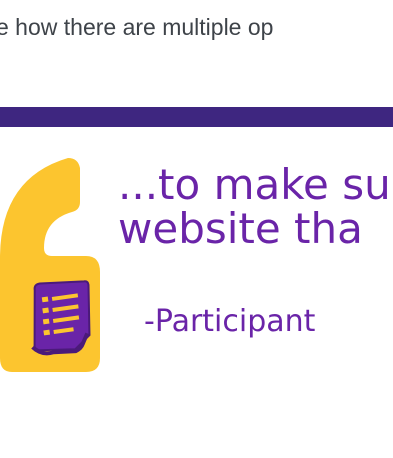 This screenshot has height=458, width=393. What do you see at coordinates (240, 228) in the screenshot?
I see `quote-line-2: website tha` at bounding box center [240, 228].